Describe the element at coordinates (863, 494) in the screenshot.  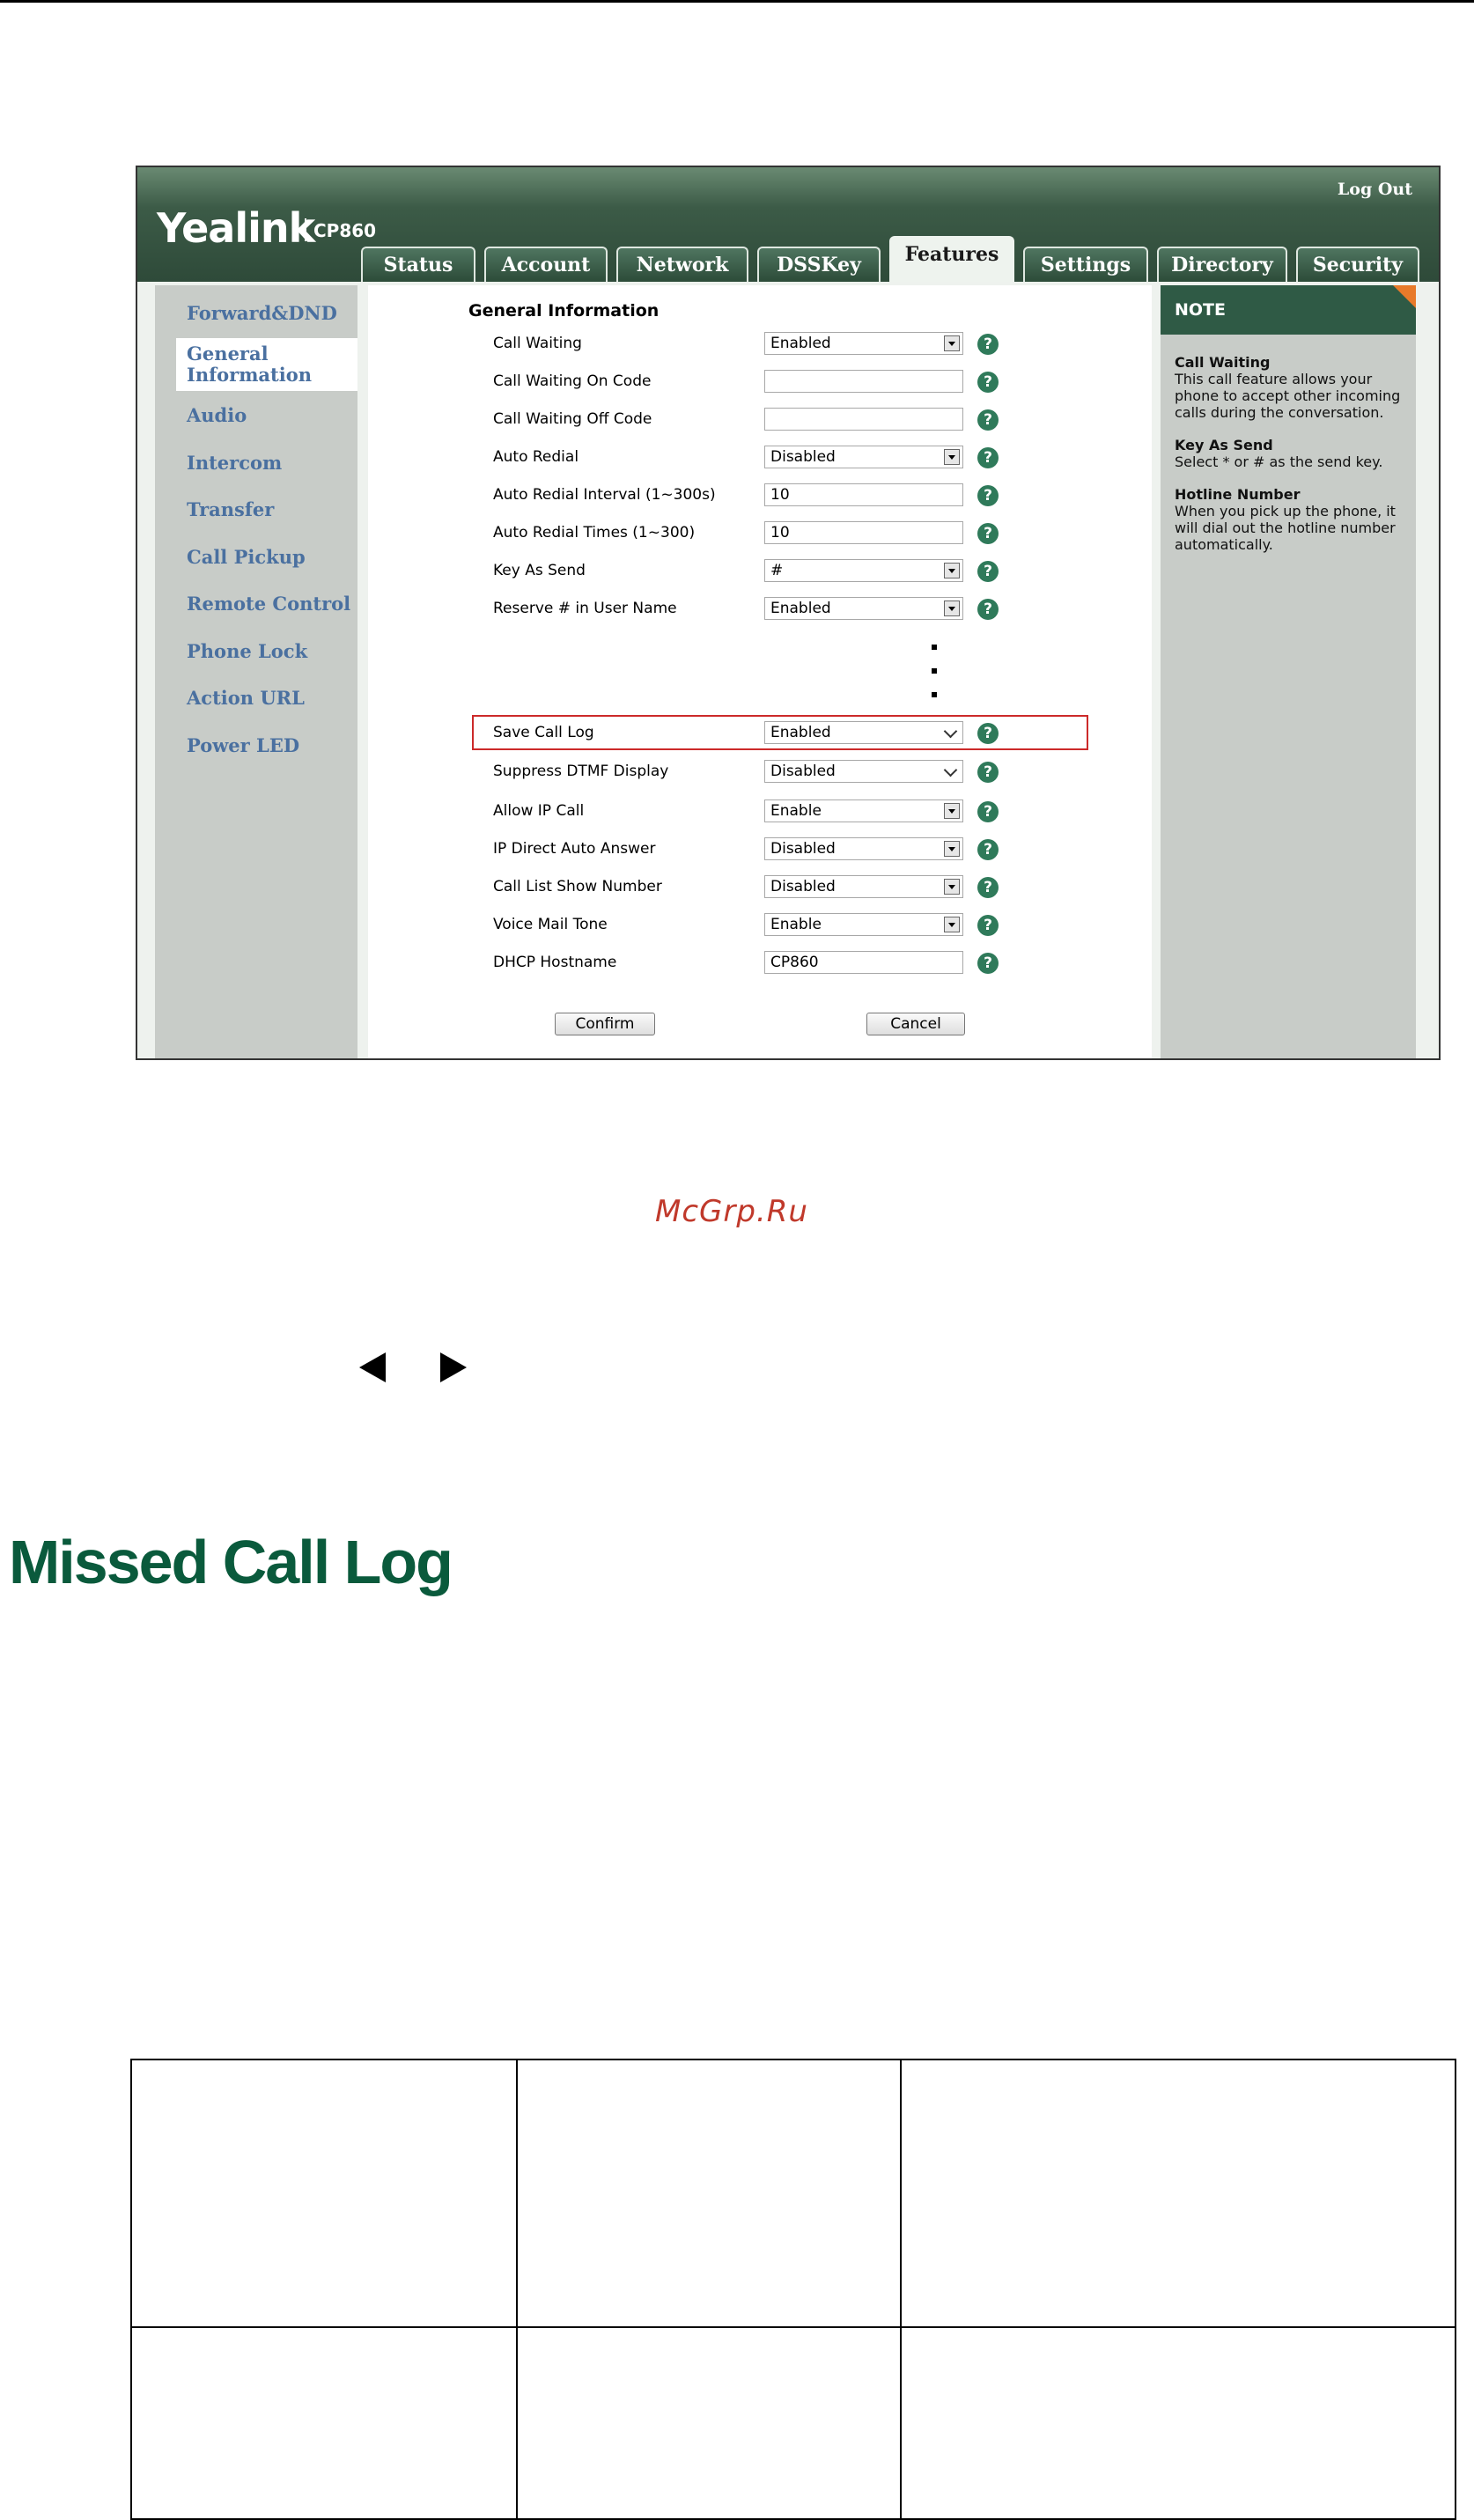
I see `auto-redial-interval-input: 10` at that location.